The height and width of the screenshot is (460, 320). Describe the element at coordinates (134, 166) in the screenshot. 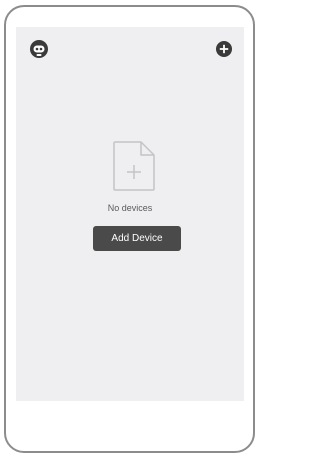

I see `add-file-icon` at that location.